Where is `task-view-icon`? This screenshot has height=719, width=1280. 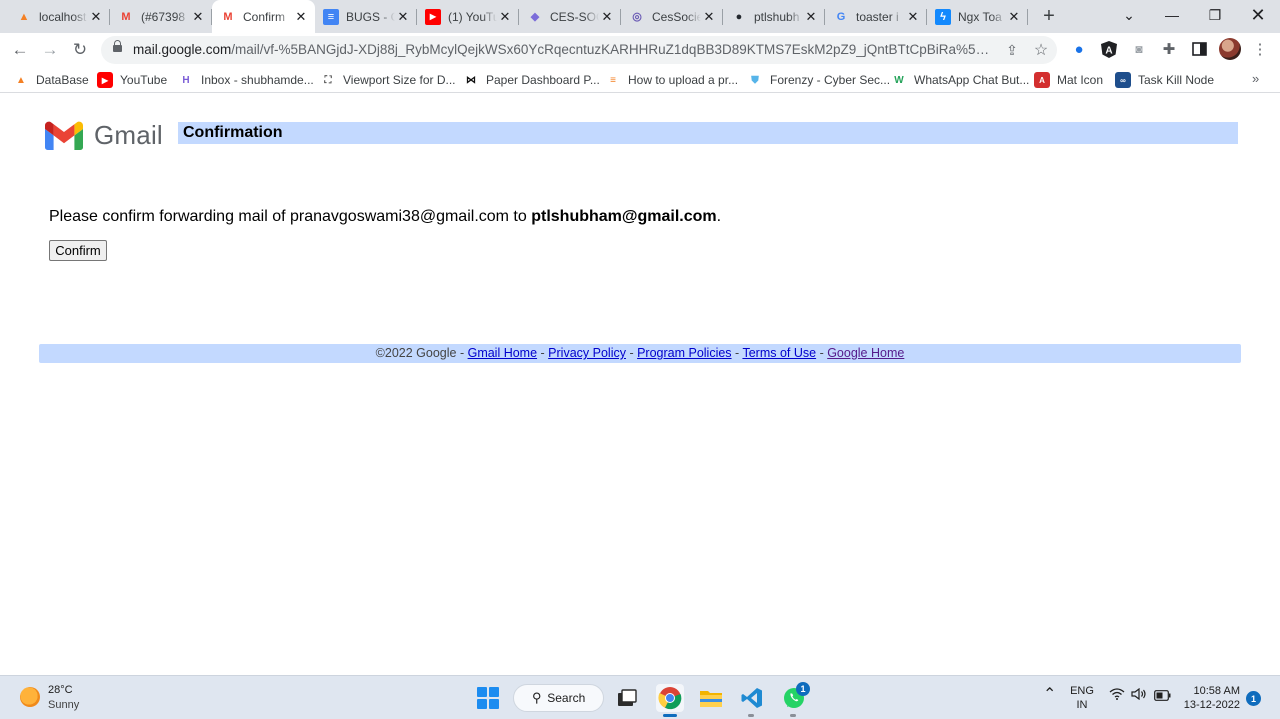
task-view-icon is located at coordinates (627, 698).